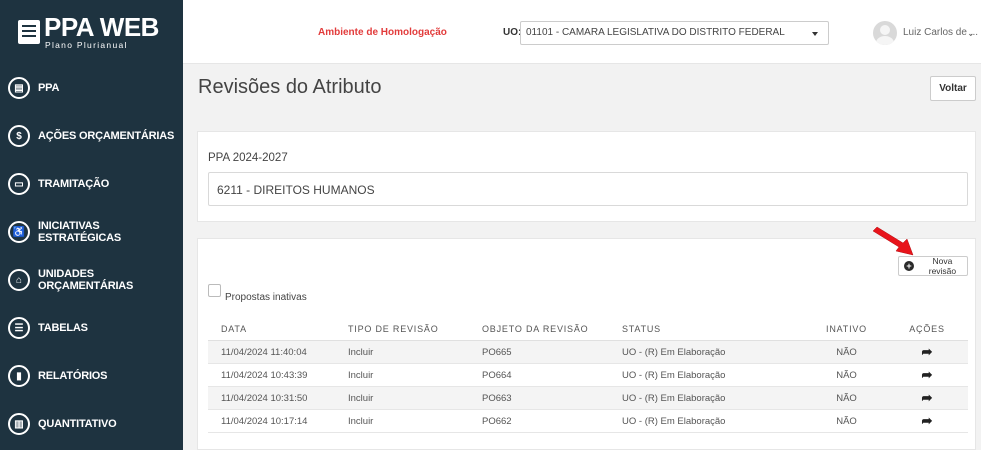 Image resolution: width=981 pixels, height=450 pixels. I want to click on sidebar-item: ⌂ UNIDADES ORÇAMENTÁRIAS, so click(91, 280).